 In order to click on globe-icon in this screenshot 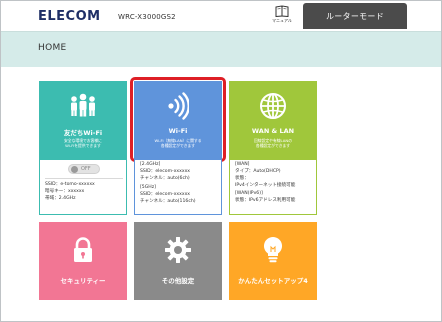, I will do `click(273, 106)`.